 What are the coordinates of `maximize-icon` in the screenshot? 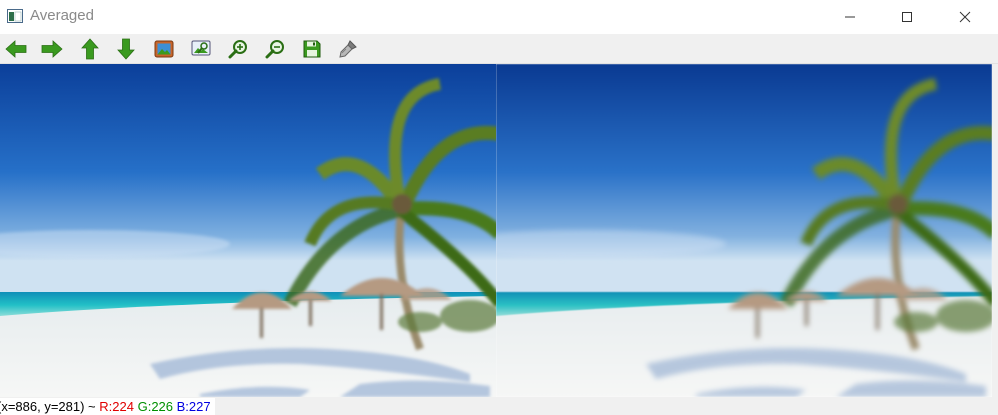 It's located at (907, 17).